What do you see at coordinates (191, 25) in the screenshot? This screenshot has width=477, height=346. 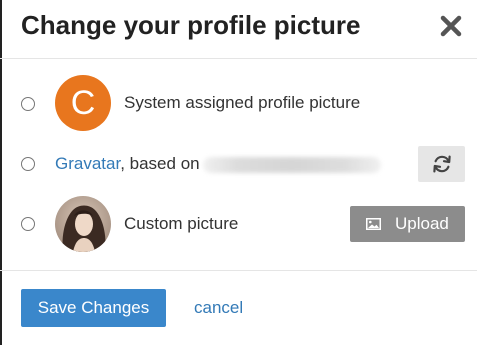 I see `dialog-title: Change your profile picture` at bounding box center [191, 25].